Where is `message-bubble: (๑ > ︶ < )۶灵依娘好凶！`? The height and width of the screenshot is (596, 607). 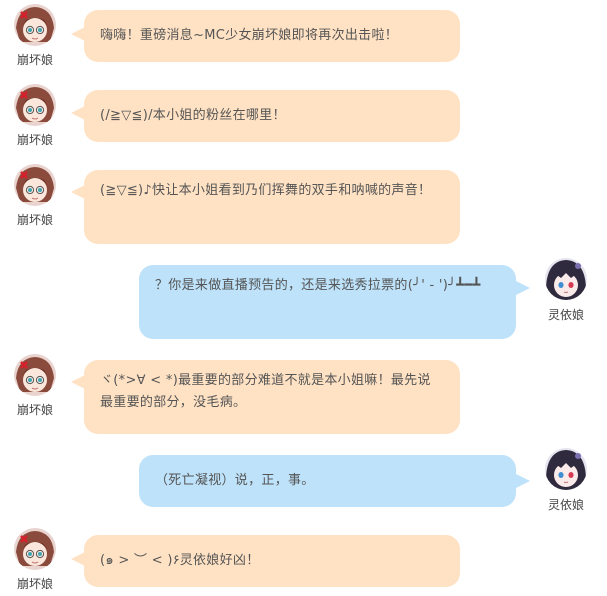
message-bubble: (๑ > ︶ < )۶灵依娘好凶！ is located at coordinates (272, 561).